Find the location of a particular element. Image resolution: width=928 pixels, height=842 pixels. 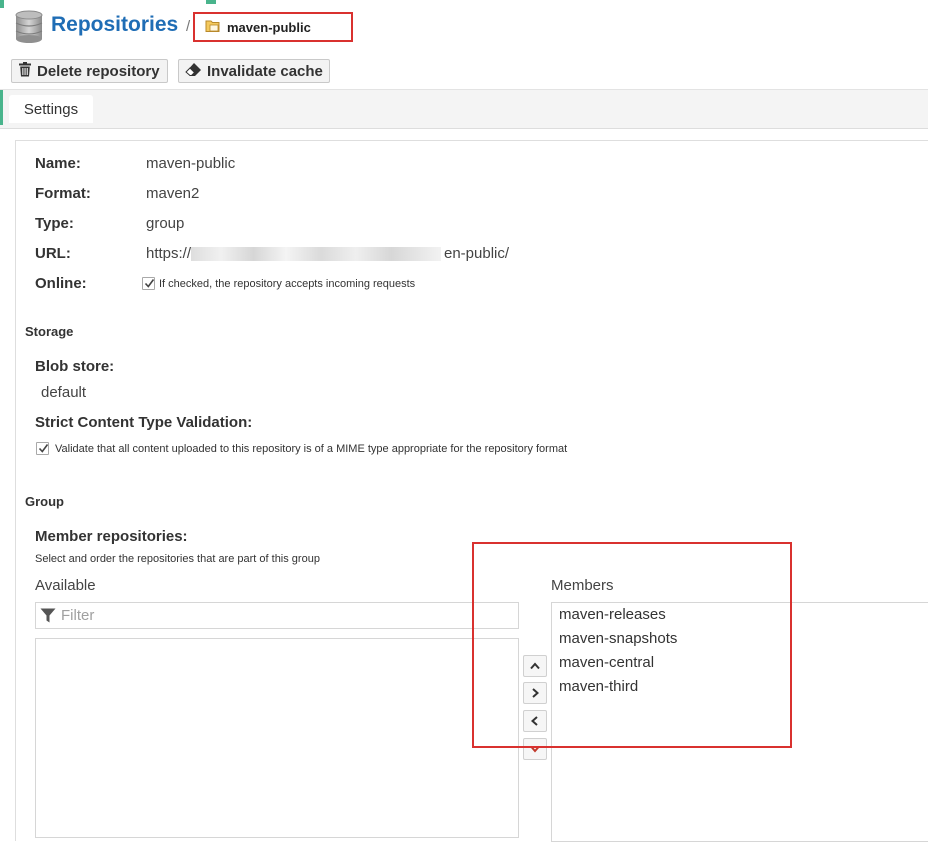

blob-store-label: Blob store: is located at coordinates (75, 366).